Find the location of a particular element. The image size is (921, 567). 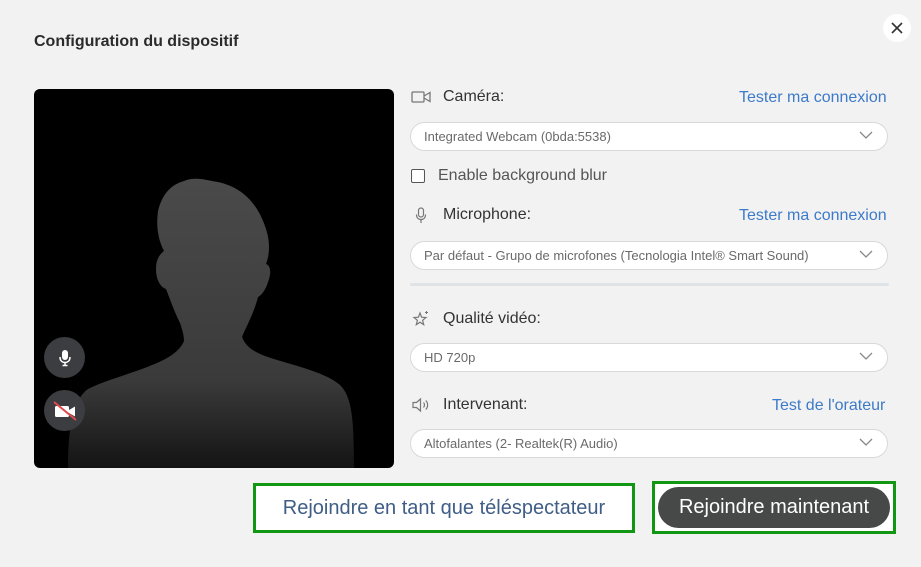

background-blur-checkbox: Enable background blur is located at coordinates (509, 176).